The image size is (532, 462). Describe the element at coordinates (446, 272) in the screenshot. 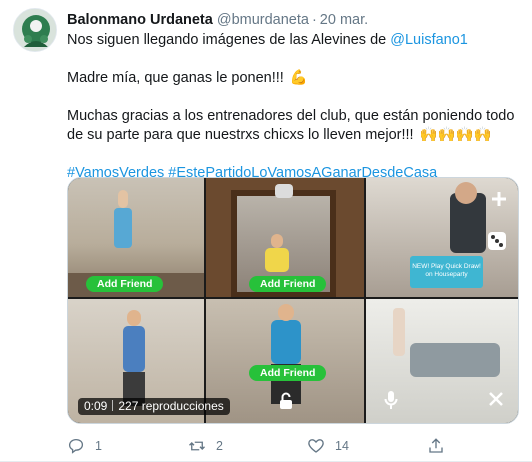

I see `houseparty-banner: NEW! Play Quick Draw! on Houseparty` at that location.